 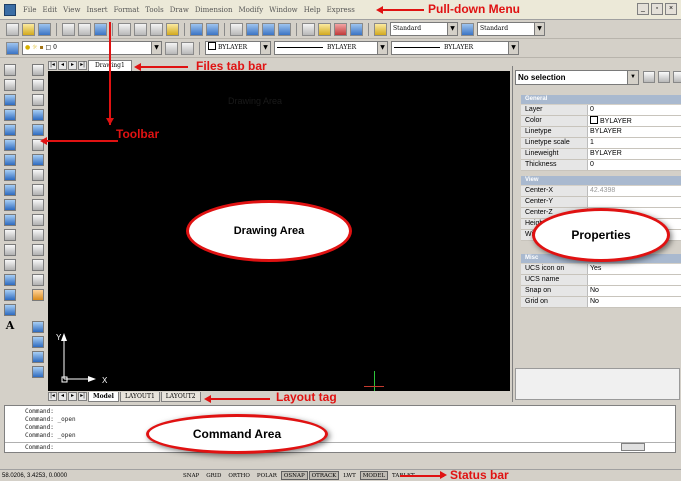 I want to click on undo-icon, so click(x=196, y=29).